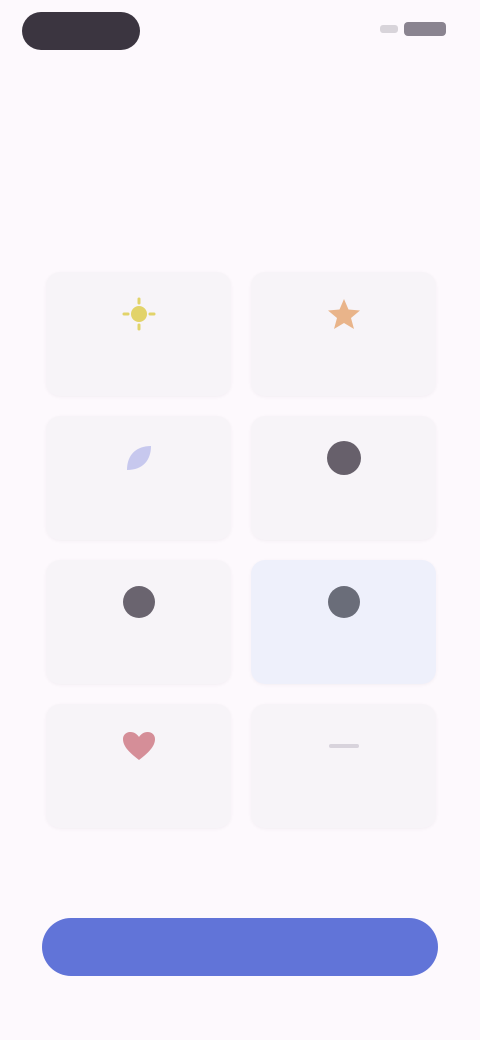 The image size is (480, 1040). What do you see at coordinates (425, 29) in the screenshot?
I see `battery-icon` at bounding box center [425, 29].